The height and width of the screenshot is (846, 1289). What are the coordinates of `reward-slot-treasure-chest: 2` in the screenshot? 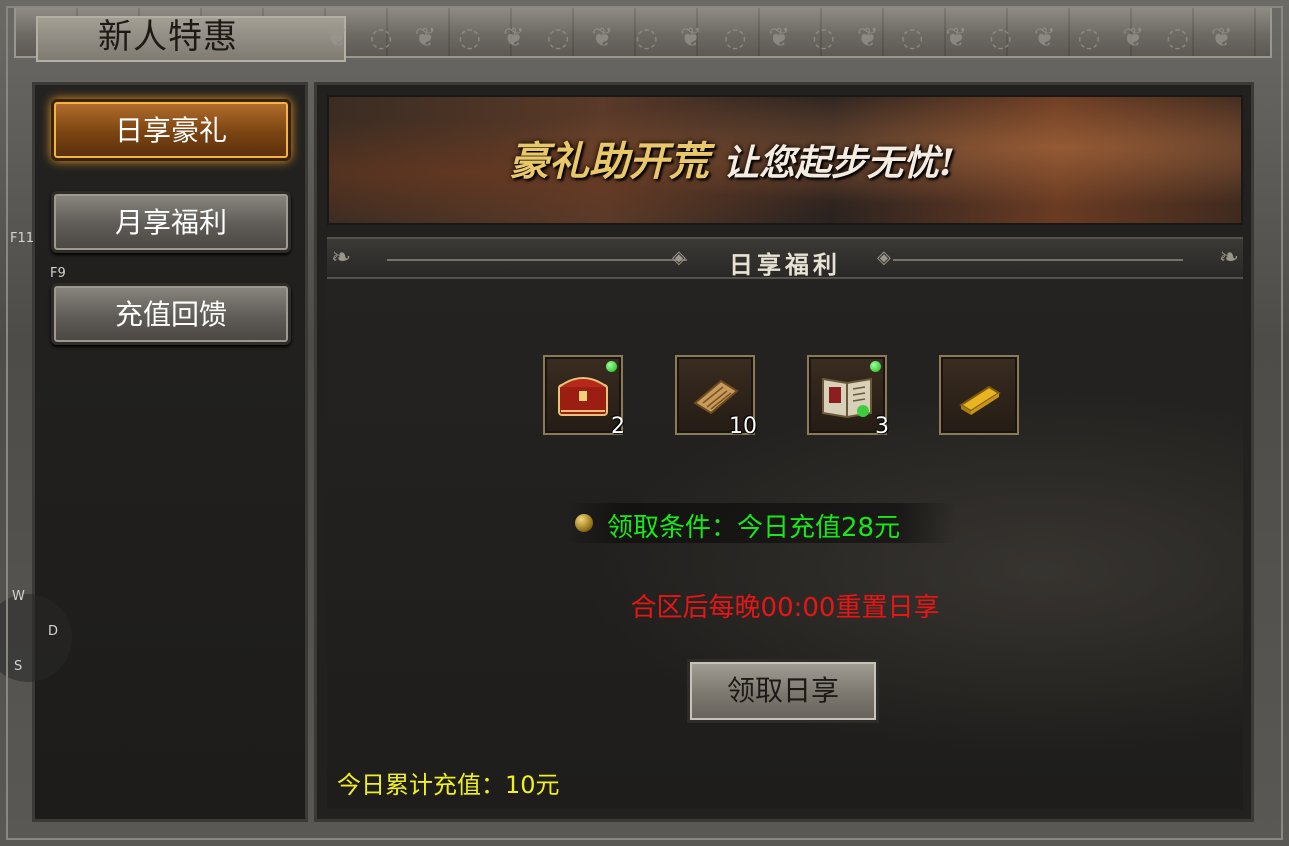 It's located at (584, 397).